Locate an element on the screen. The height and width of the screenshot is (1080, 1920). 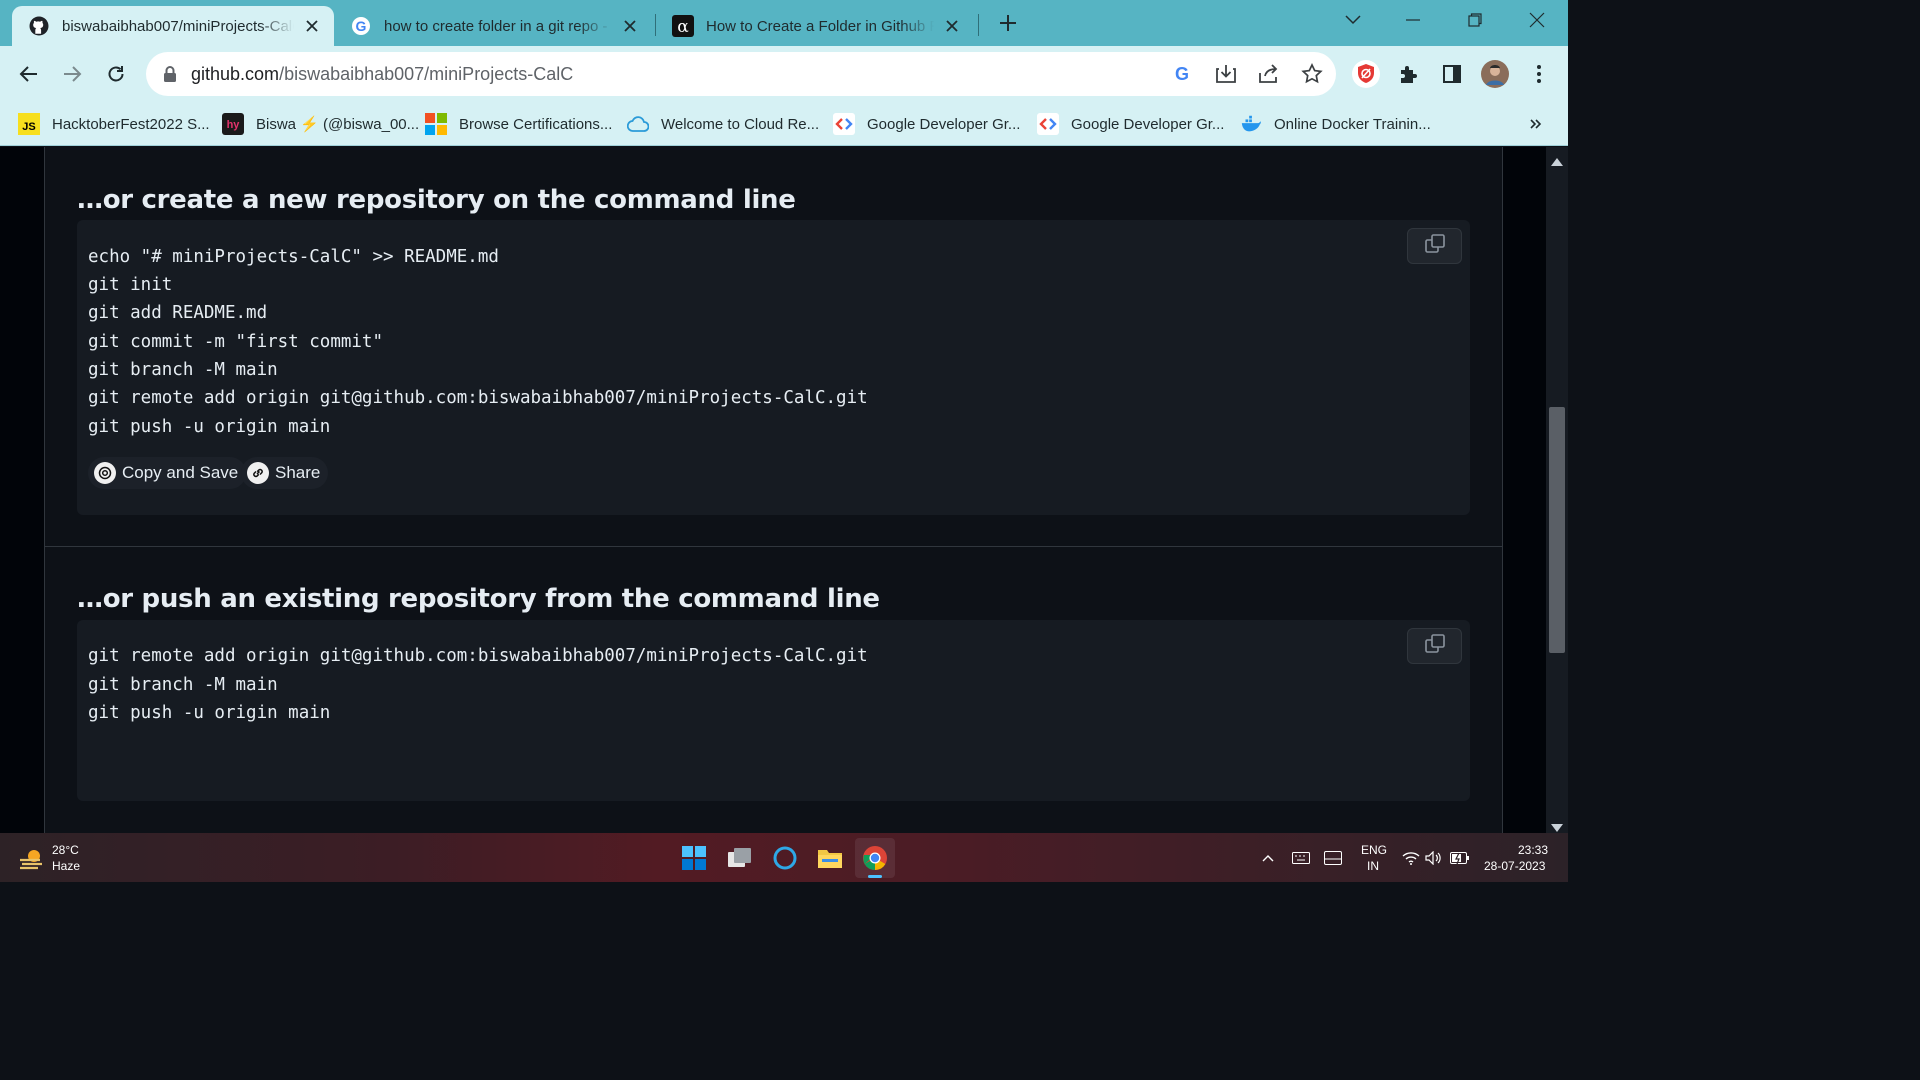
side-panel-icon is located at coordinates (1452, 74).